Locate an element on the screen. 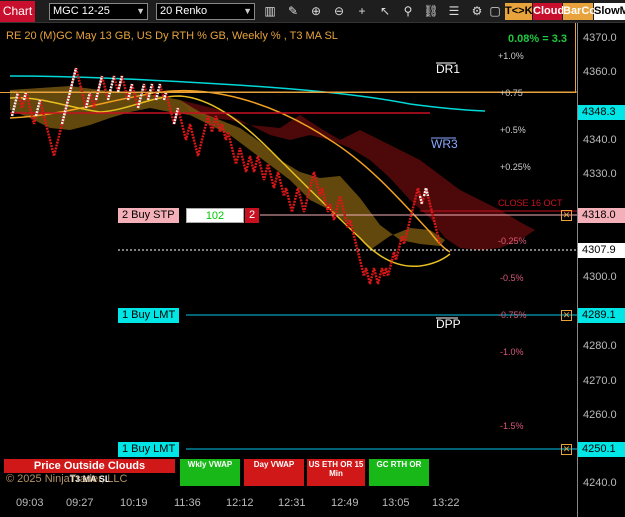  time-tick: 09:27 is located at coordinates (80, 503).